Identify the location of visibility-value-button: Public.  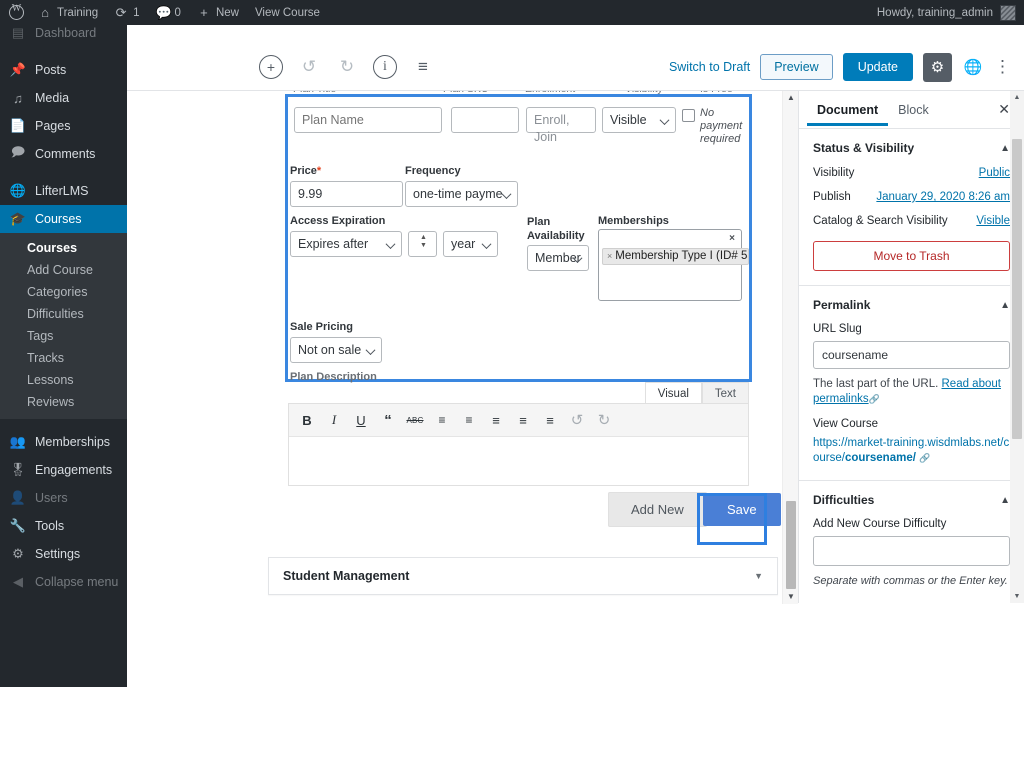
(994, 173).